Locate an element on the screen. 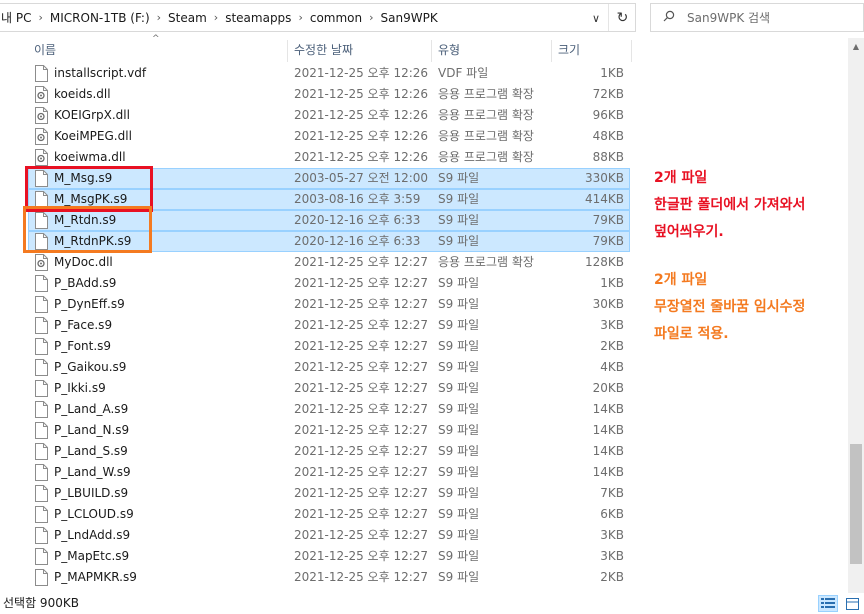 The height and width of the screenshot is (614, 864). file-size: 72KB is located at coordinates (608, 94).